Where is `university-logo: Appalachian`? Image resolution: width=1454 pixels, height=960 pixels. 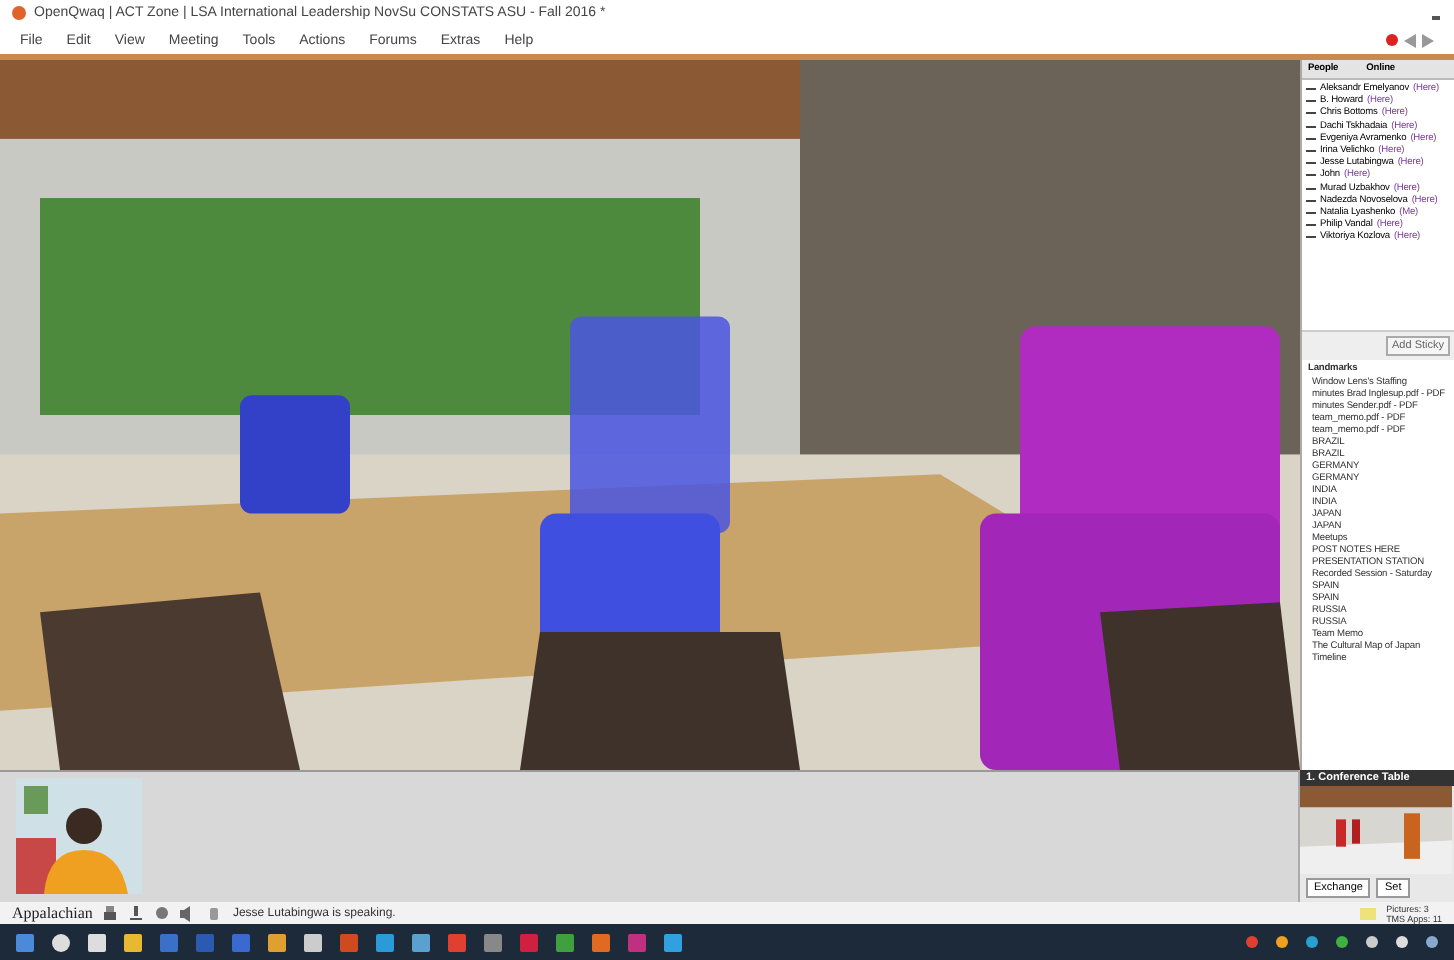 university-logo: Appalachian is located at coordinates (52, 913).